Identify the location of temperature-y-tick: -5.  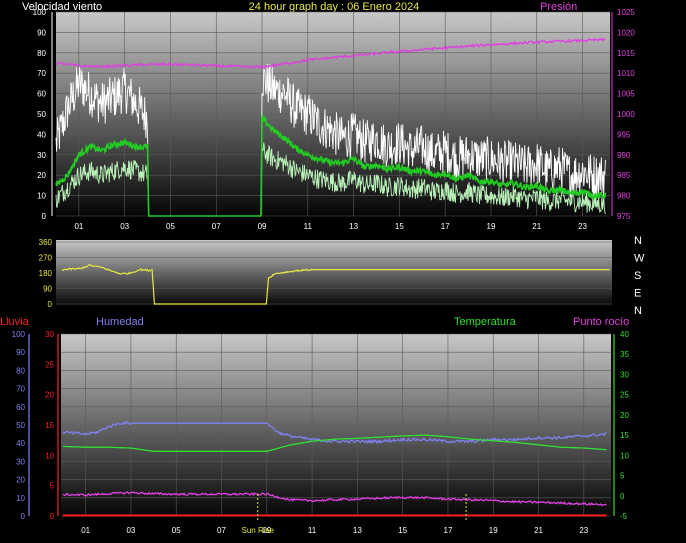
(624, 516).